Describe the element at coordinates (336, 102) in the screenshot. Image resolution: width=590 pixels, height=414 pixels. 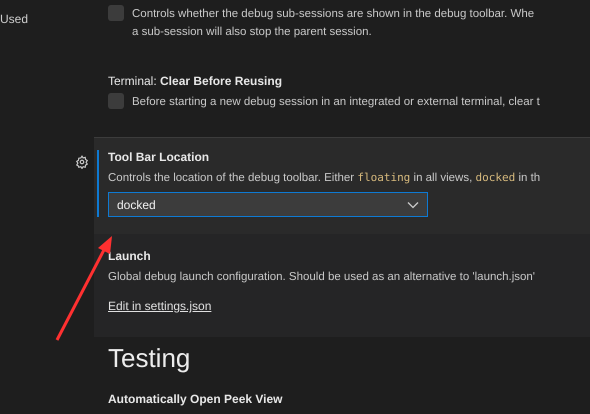
I see `setting-description: Before starting a new debug session in an integrated or external terminal, clear t` at that location.